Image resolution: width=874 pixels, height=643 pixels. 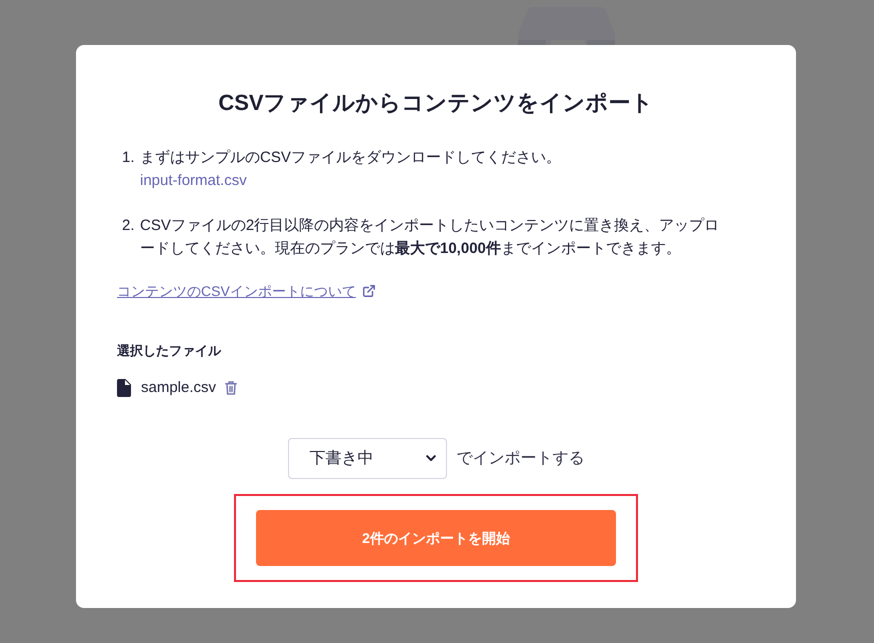 What do you see at coordinates (520, 458) in the screenshot?
I see `import-suffix-text: でインポートする` at bounding box center [520, 458].